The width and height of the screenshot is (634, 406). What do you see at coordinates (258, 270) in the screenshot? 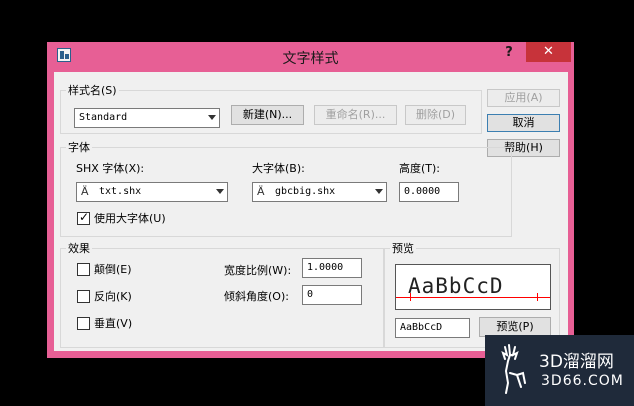
I see `width-factor-label: 宽度比例(W):` at bounding box center [258, 270].